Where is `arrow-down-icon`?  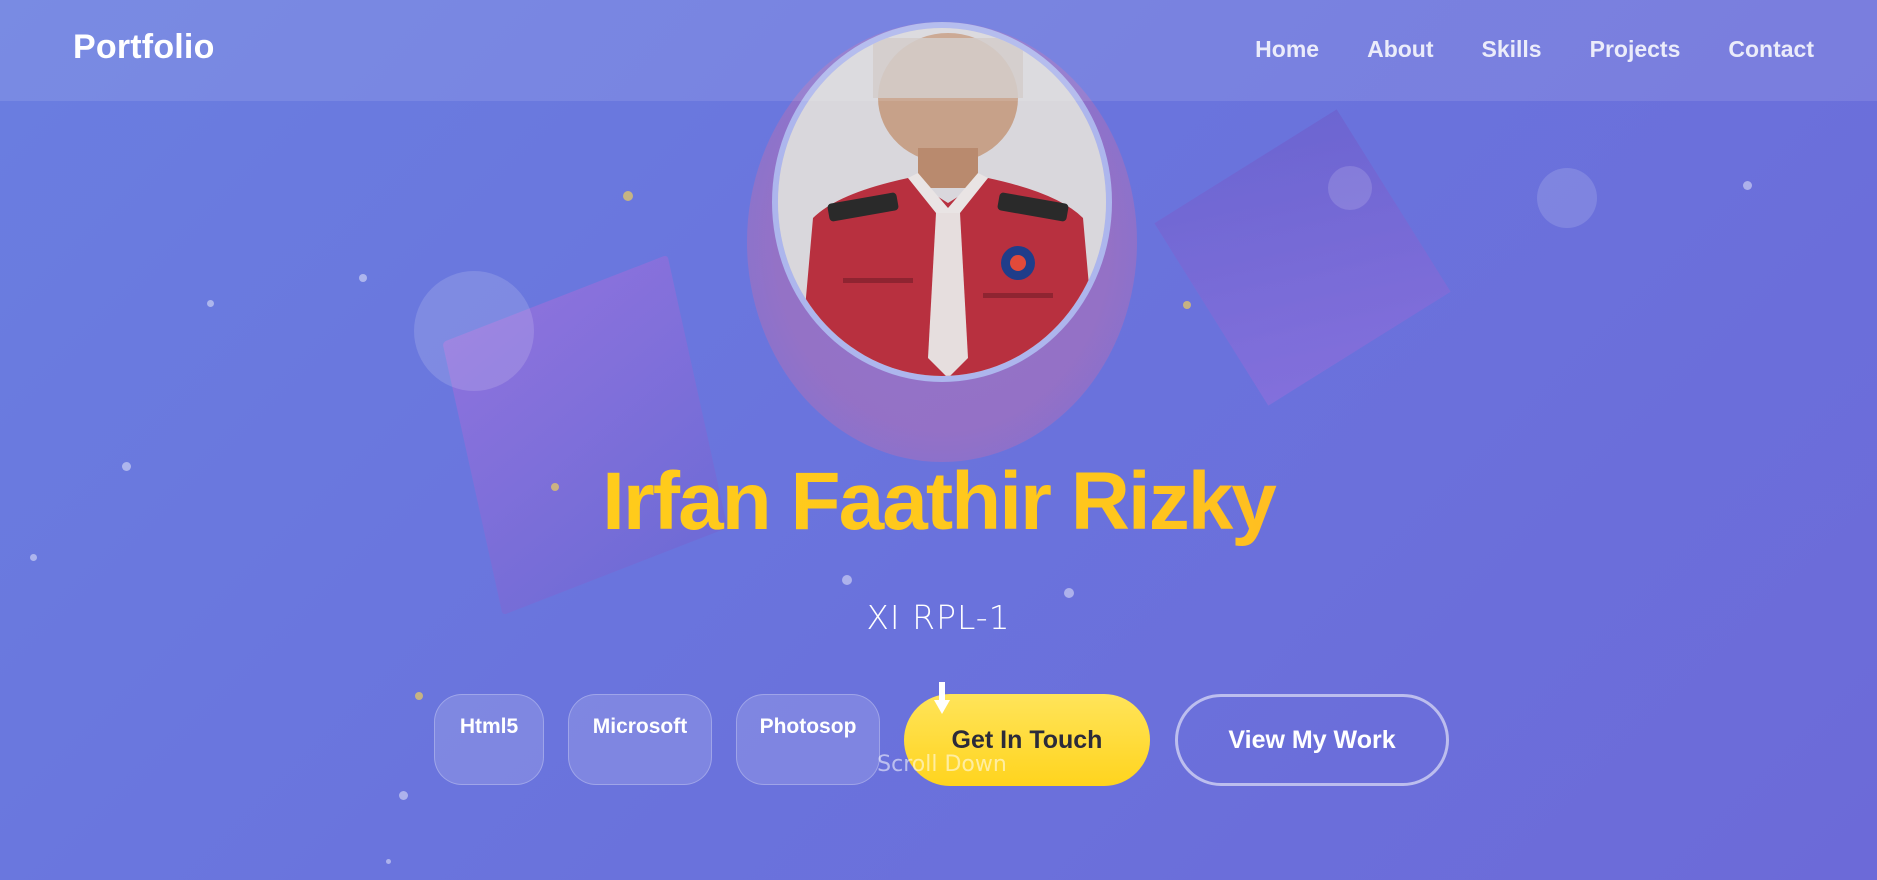
arrow-down-icon is located at coordinates (942, 698).